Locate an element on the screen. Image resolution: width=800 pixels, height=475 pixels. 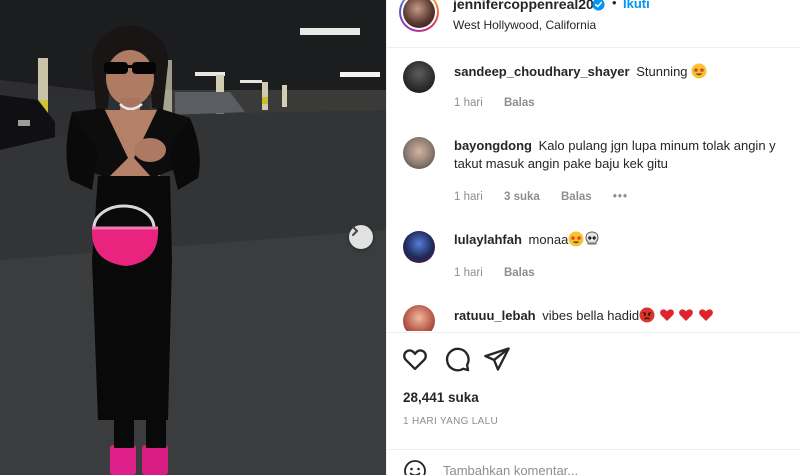
add-comment-bar is located at coordinates (593, 465).